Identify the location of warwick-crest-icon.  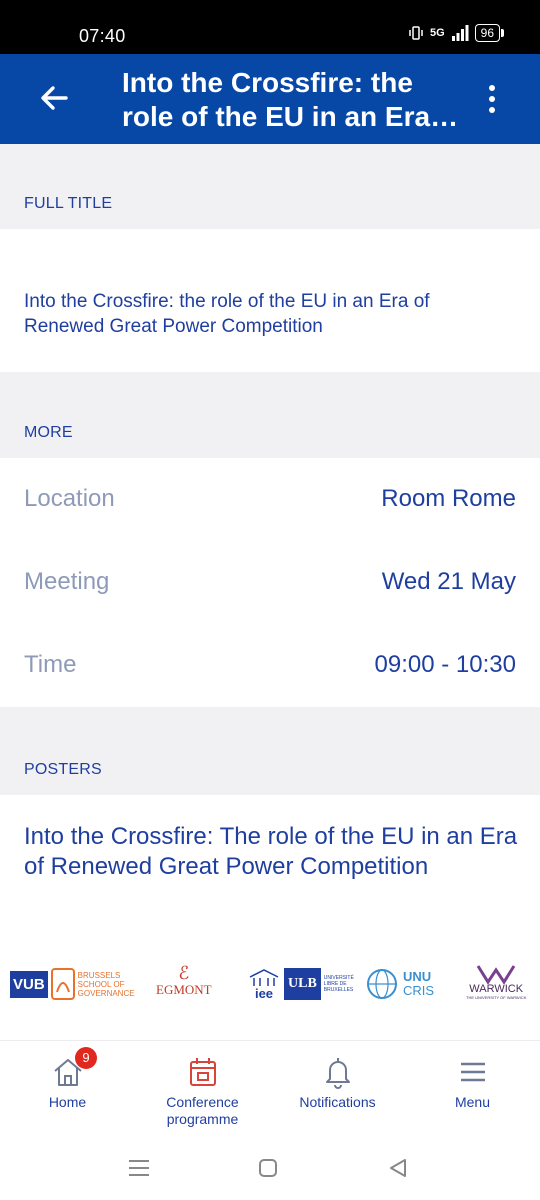
(496, 974).